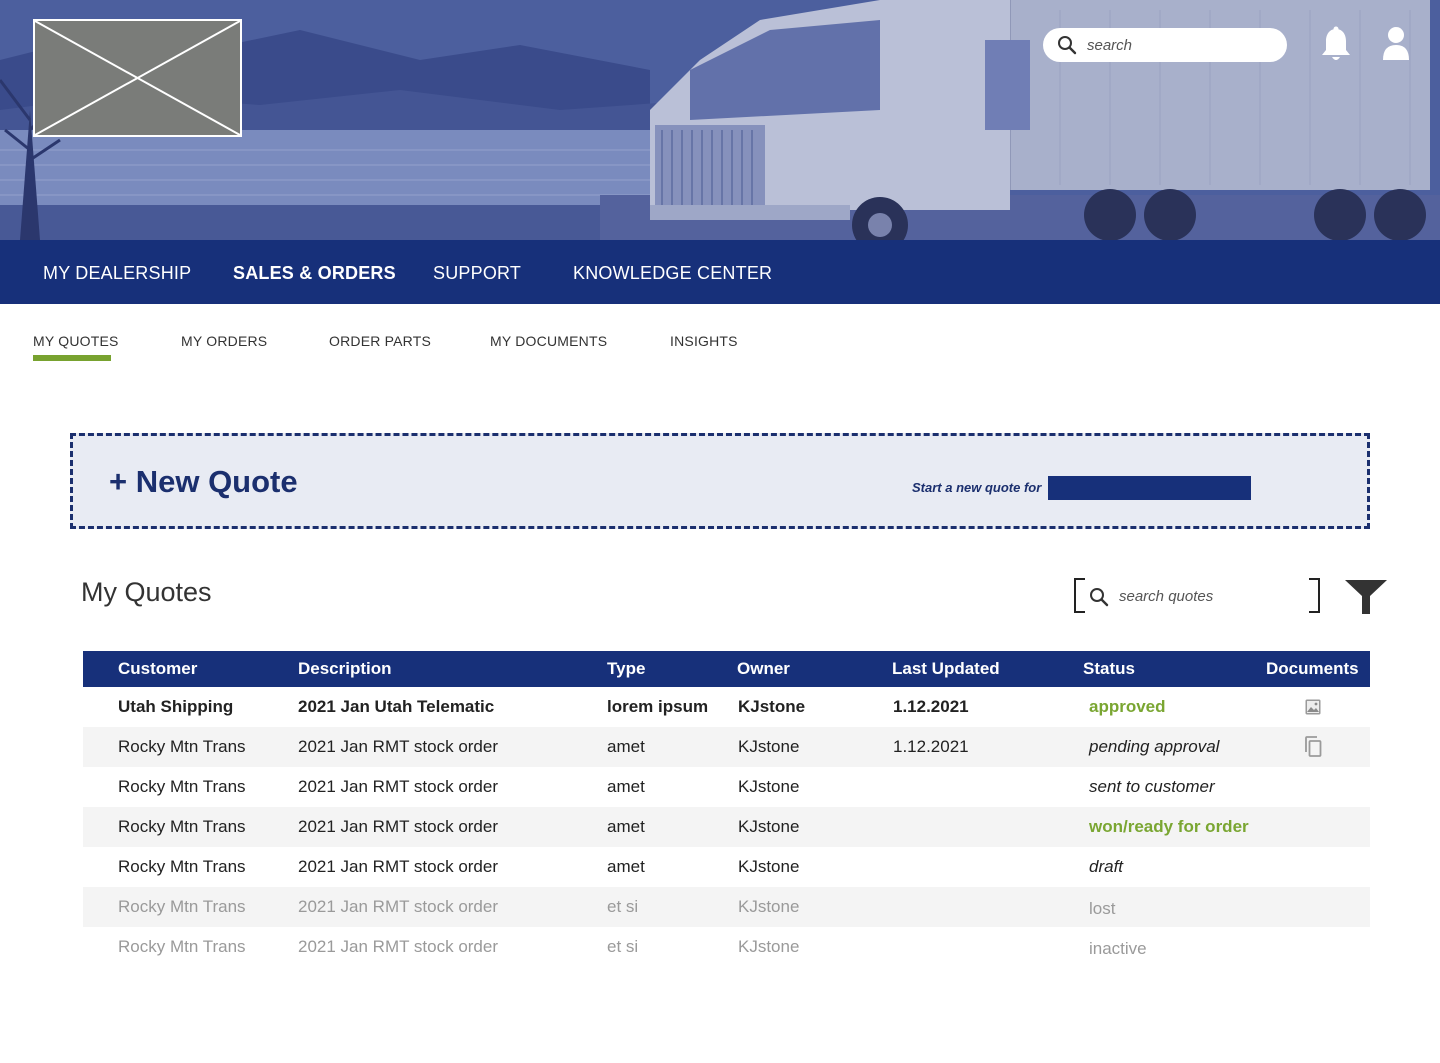 The width and height of the screenshot is (1440, 1063). I want to click on new-quote-dealer-select, so click(1149, 488).